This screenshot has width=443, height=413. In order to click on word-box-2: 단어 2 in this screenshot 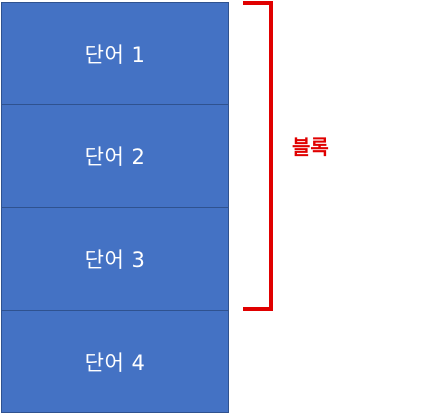, I will do `click(115, 156)`.